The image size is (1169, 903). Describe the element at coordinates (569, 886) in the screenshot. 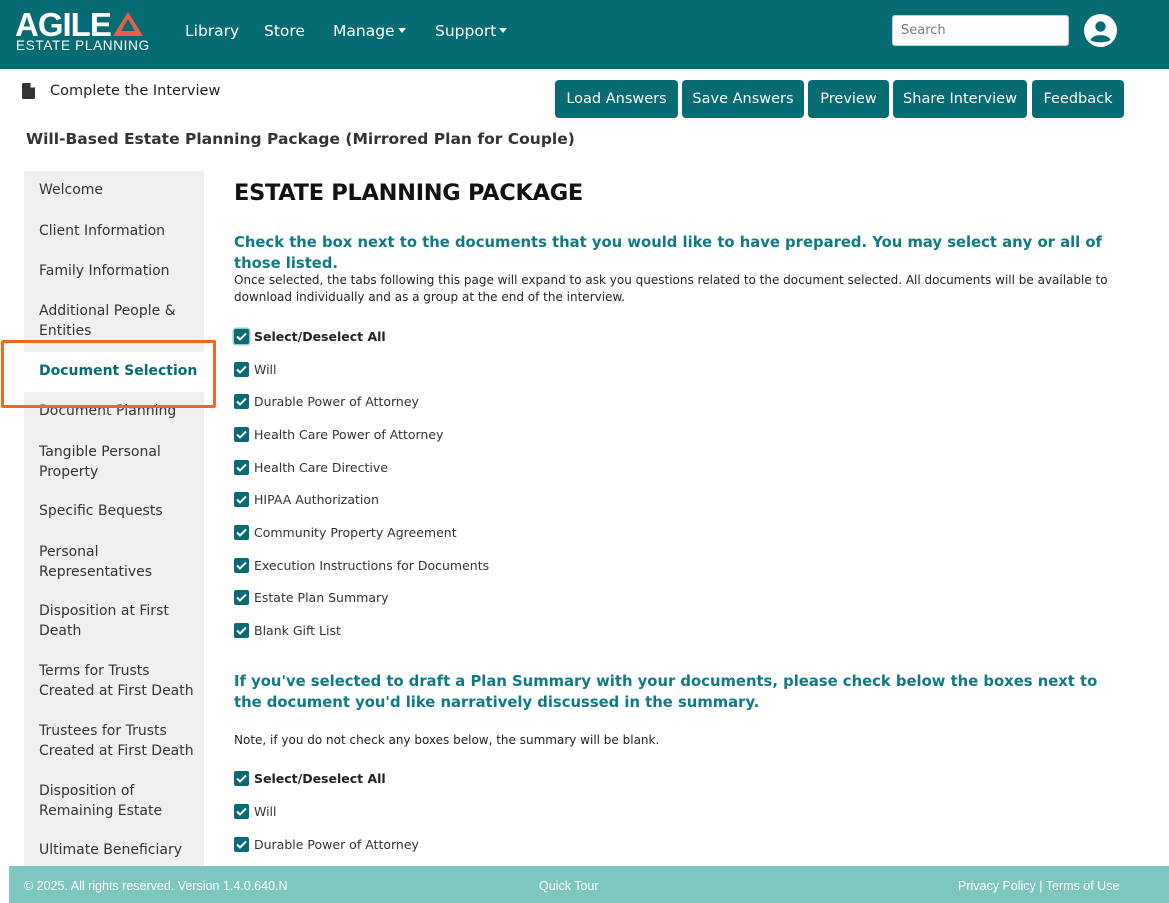

I see `quick-tour-link: Quick Tour` at that location.